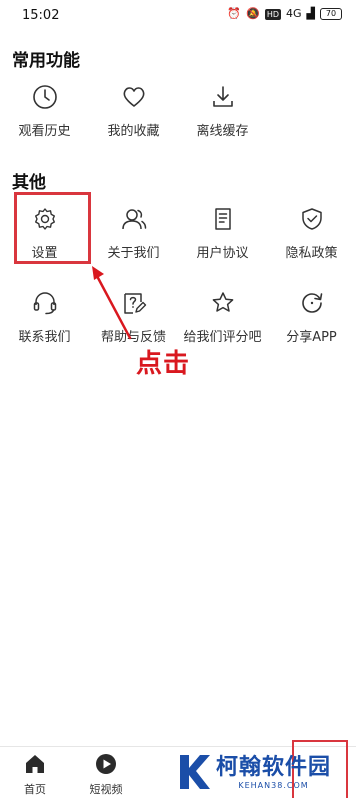  Describe the element at coordinates (273, 785) in the screenshot. I see `watermark-domain: KEHAN38.COM` at that location.